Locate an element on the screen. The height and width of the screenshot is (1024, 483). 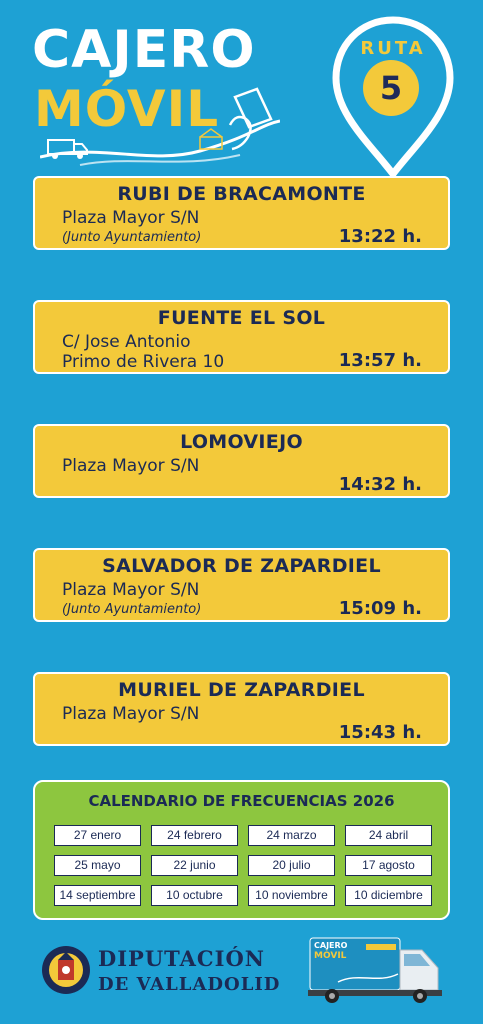
stop-name: LOMOVIEJO is located at coordinates (241, 442).